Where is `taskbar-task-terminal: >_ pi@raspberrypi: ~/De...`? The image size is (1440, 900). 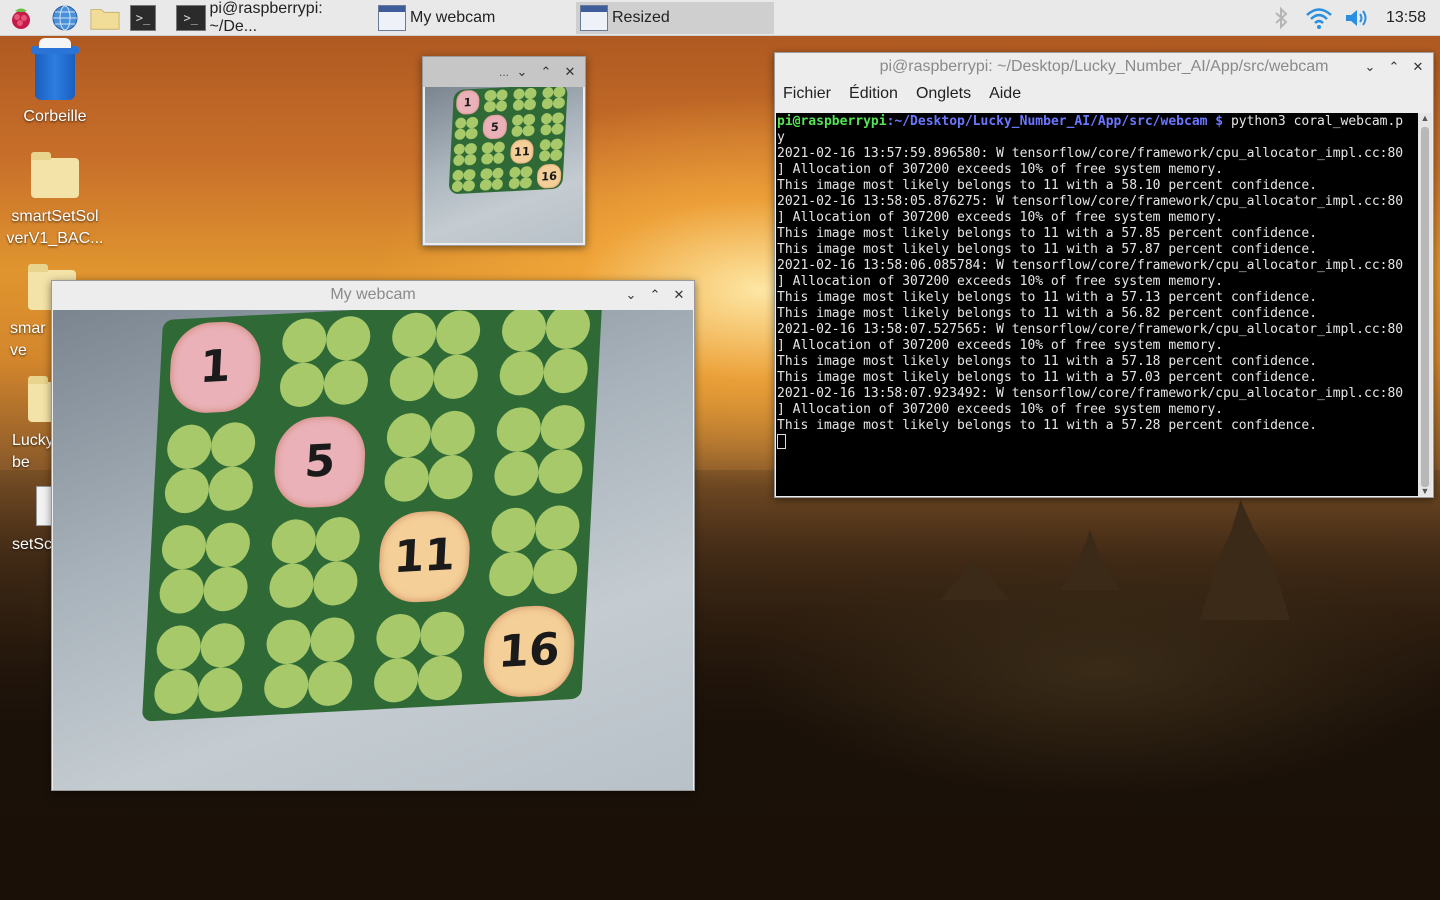
taskbar-task-terminal: >_ pi@raspberrypi: ~/De... is located at coordinates (272, 17).